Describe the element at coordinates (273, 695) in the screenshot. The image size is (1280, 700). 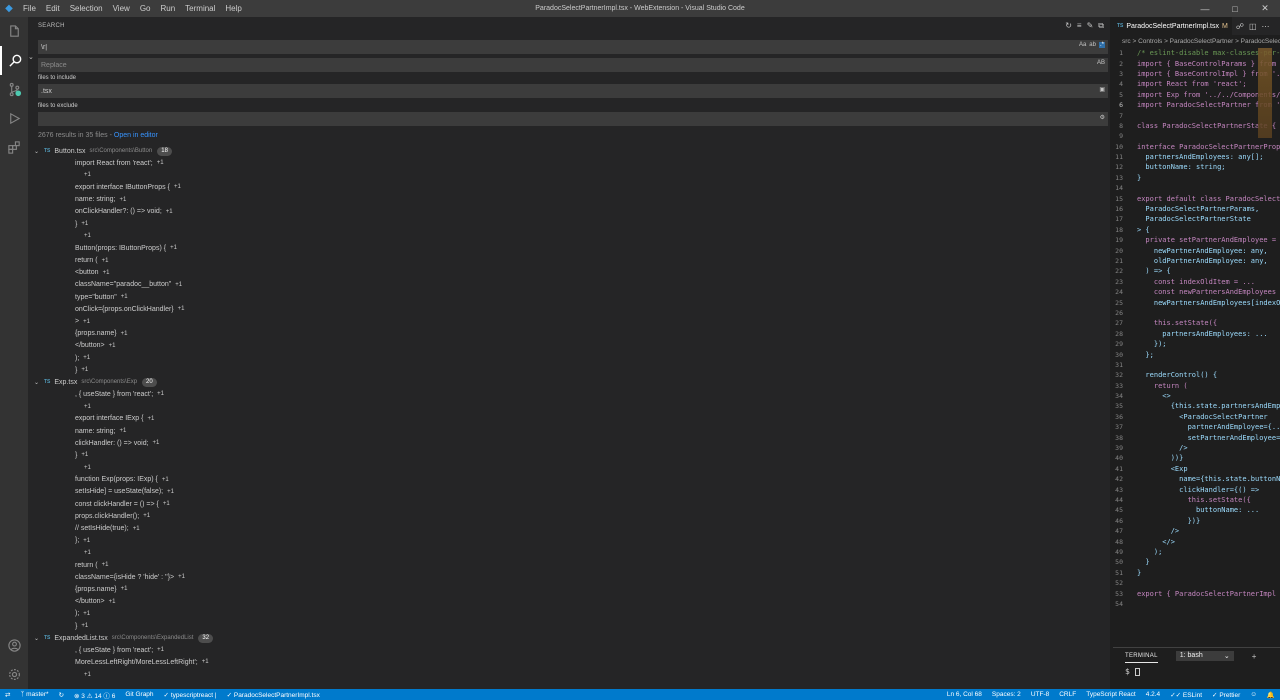
I see `file-check: ✓ ParadocSelectPartnerImpl.tsx` at that location.